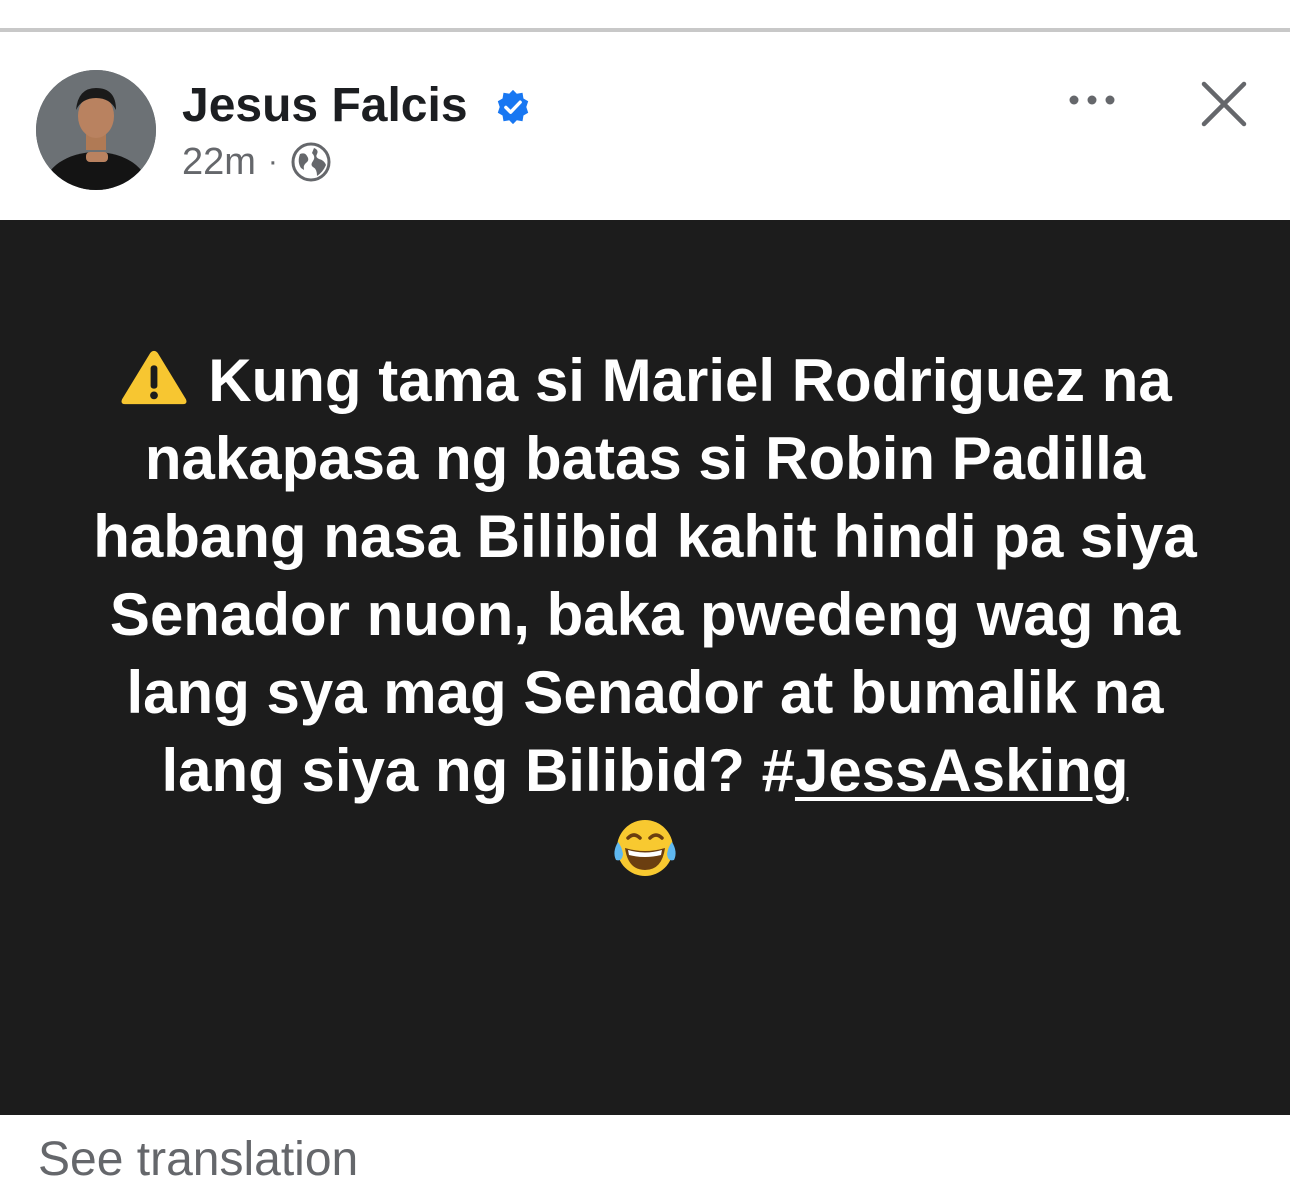 This screenshot has height=1200, width=1290. Describe the element at coordinates (154, 377) in the screenshot. I see `warning-icon` at that location.